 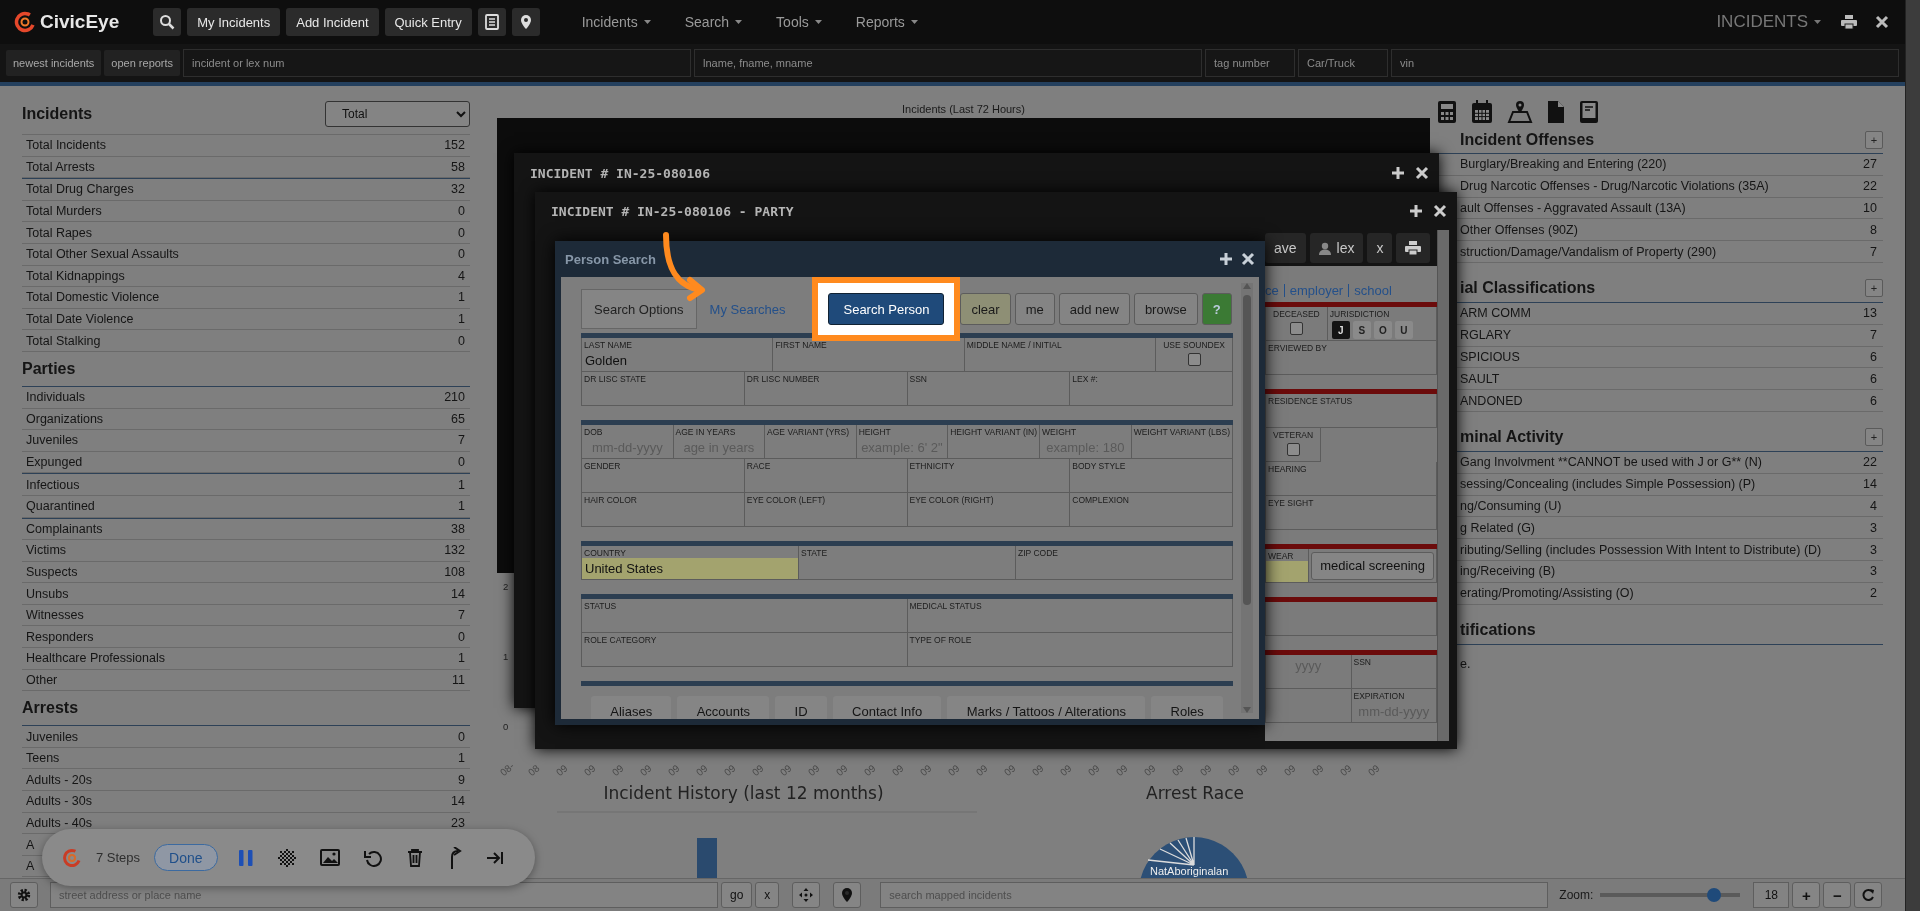 What do you see at coordinates (1868, 895) in the screenshot?
I see `refresh-button` at bounding box center [1868, 895].